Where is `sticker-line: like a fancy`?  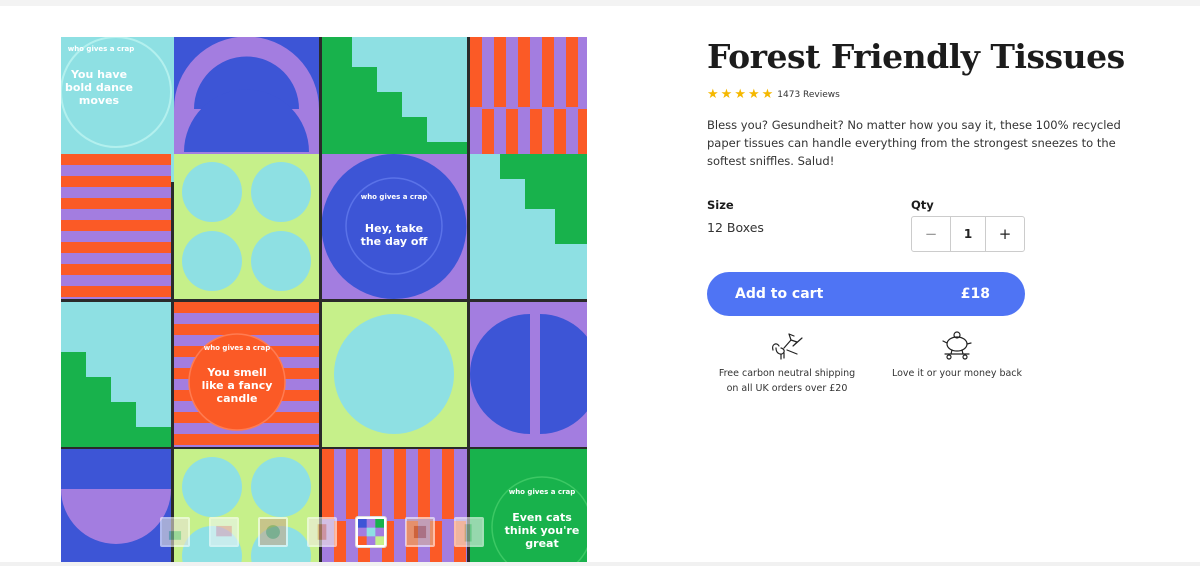
sticker-line: like a fancy is located at coordinates (237, 385).